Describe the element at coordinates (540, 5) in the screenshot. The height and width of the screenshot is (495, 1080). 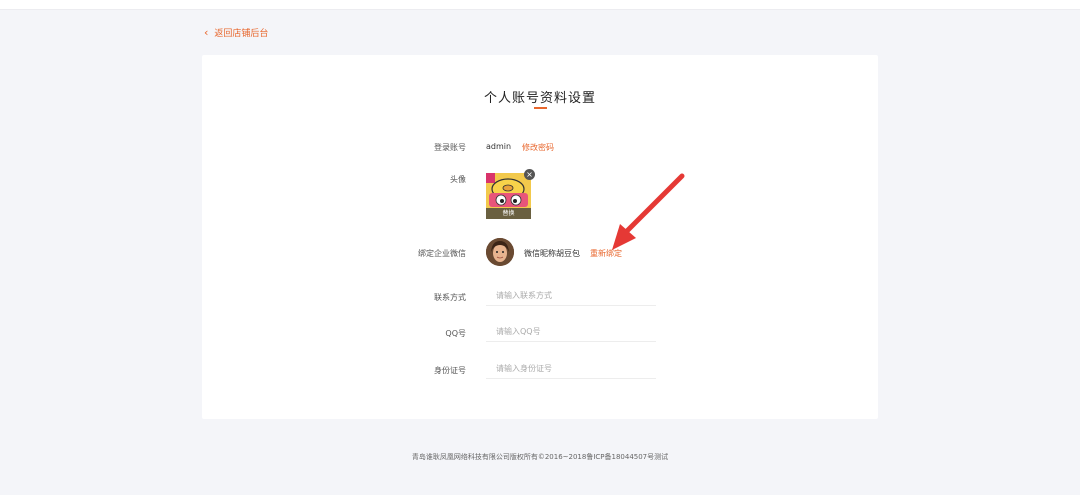
I see `top-bar` at that location.